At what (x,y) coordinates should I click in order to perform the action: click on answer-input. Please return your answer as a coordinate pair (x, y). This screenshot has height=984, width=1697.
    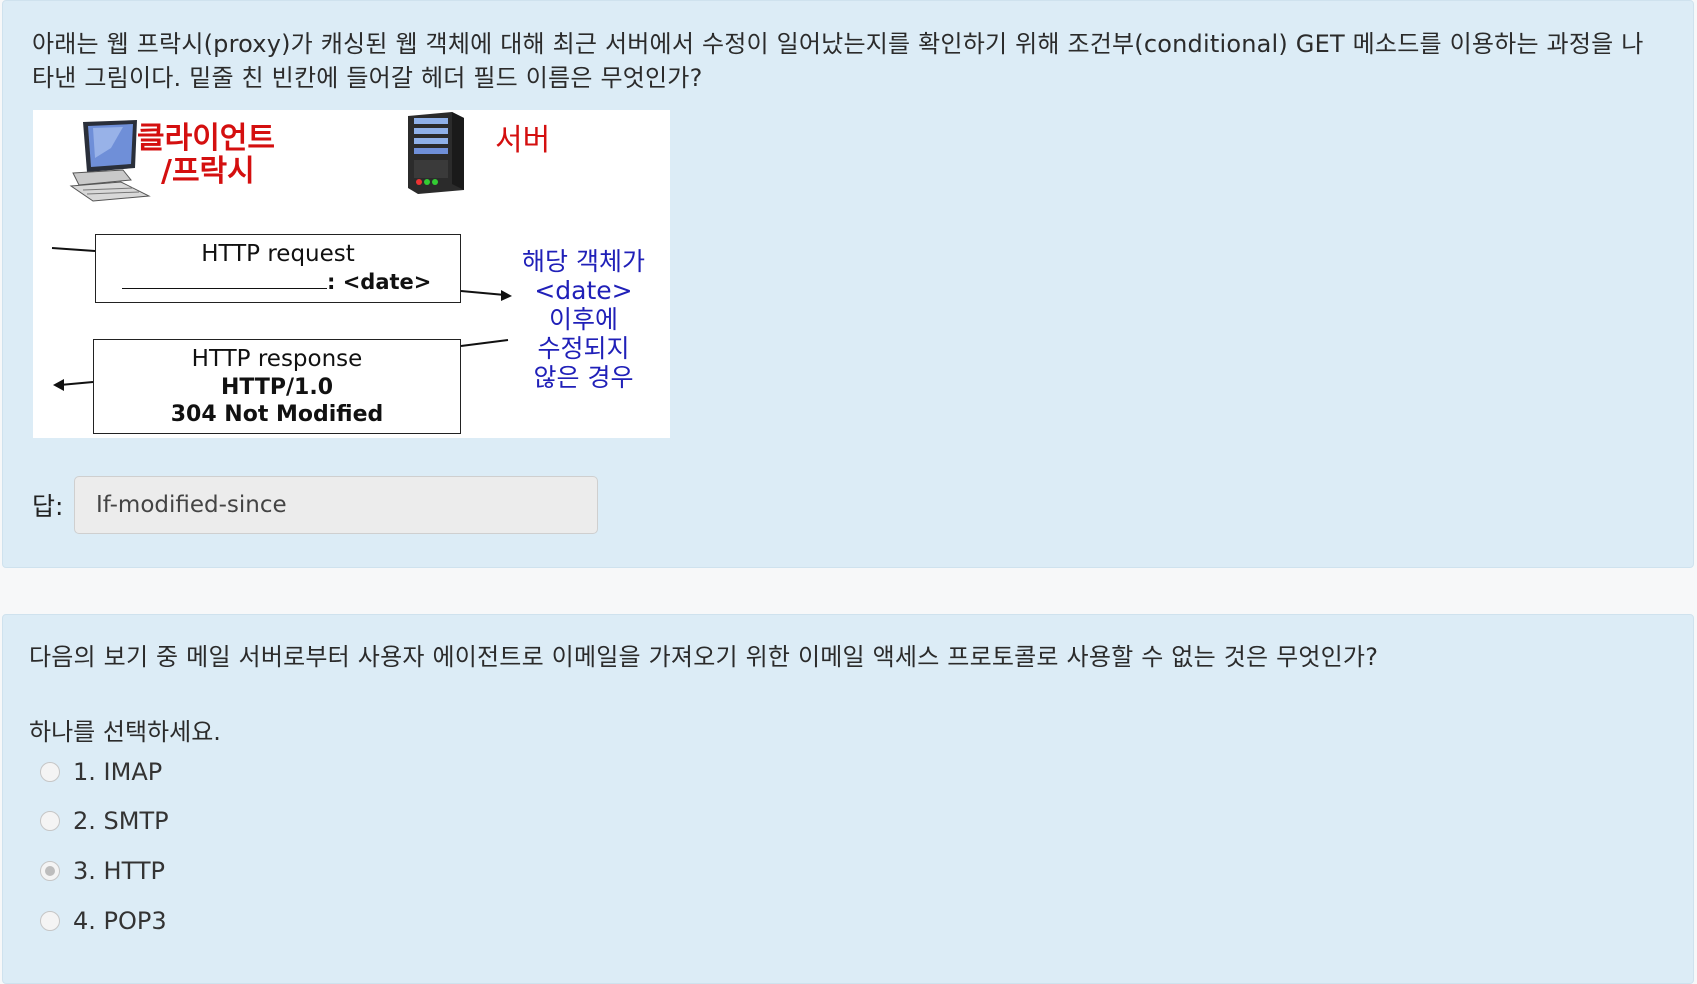
    Looking at the image, I should click on (336, 505).